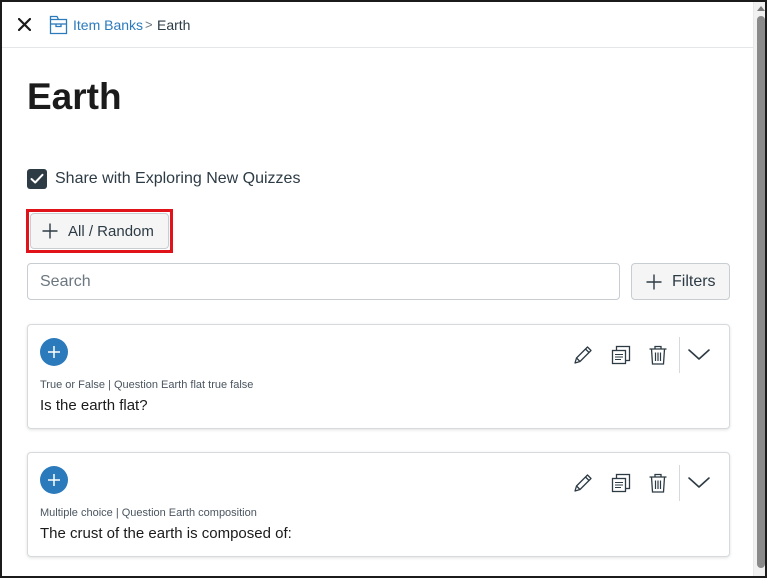 The height and width of the screenshot is (578, 767). What do you see at coordinates (761, 292) in the screenshot?
I see `scroll-thumb` at bounding box center [761, 292].